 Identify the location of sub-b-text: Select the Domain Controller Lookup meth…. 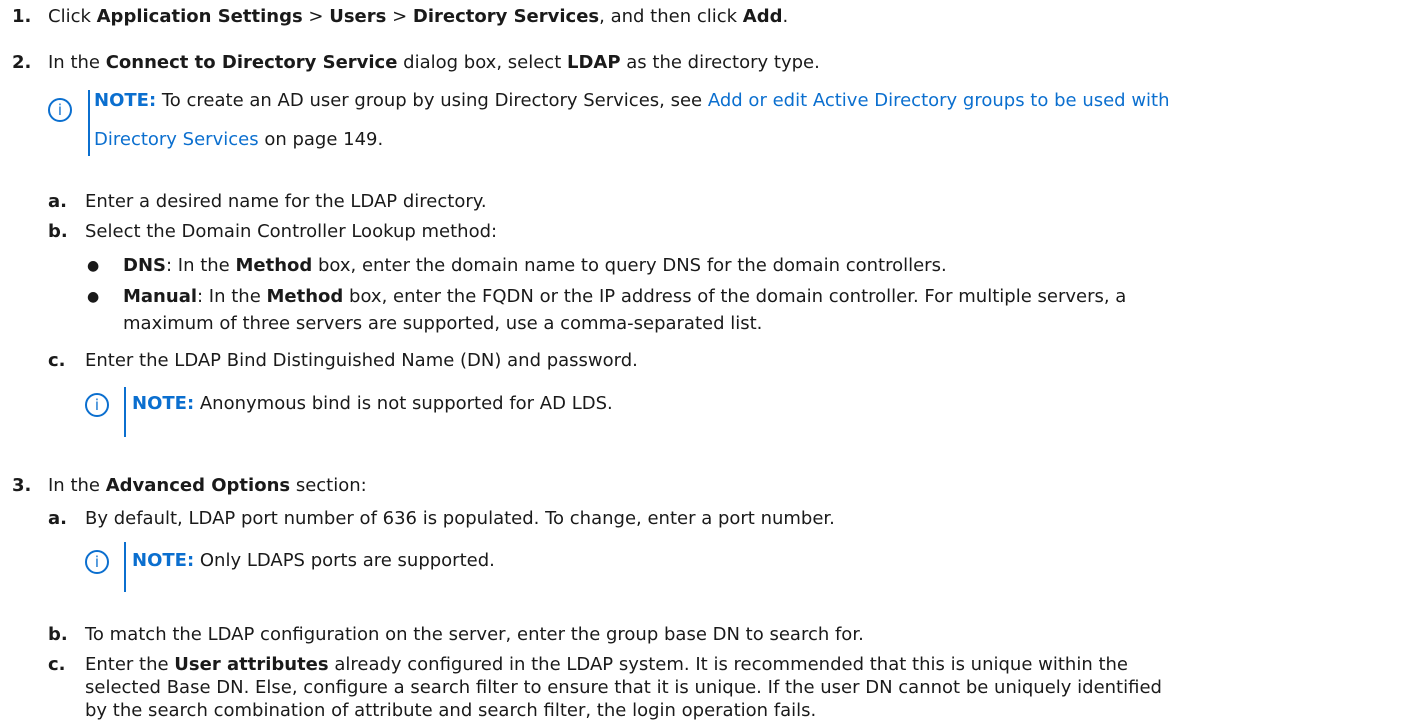
(291, 231).